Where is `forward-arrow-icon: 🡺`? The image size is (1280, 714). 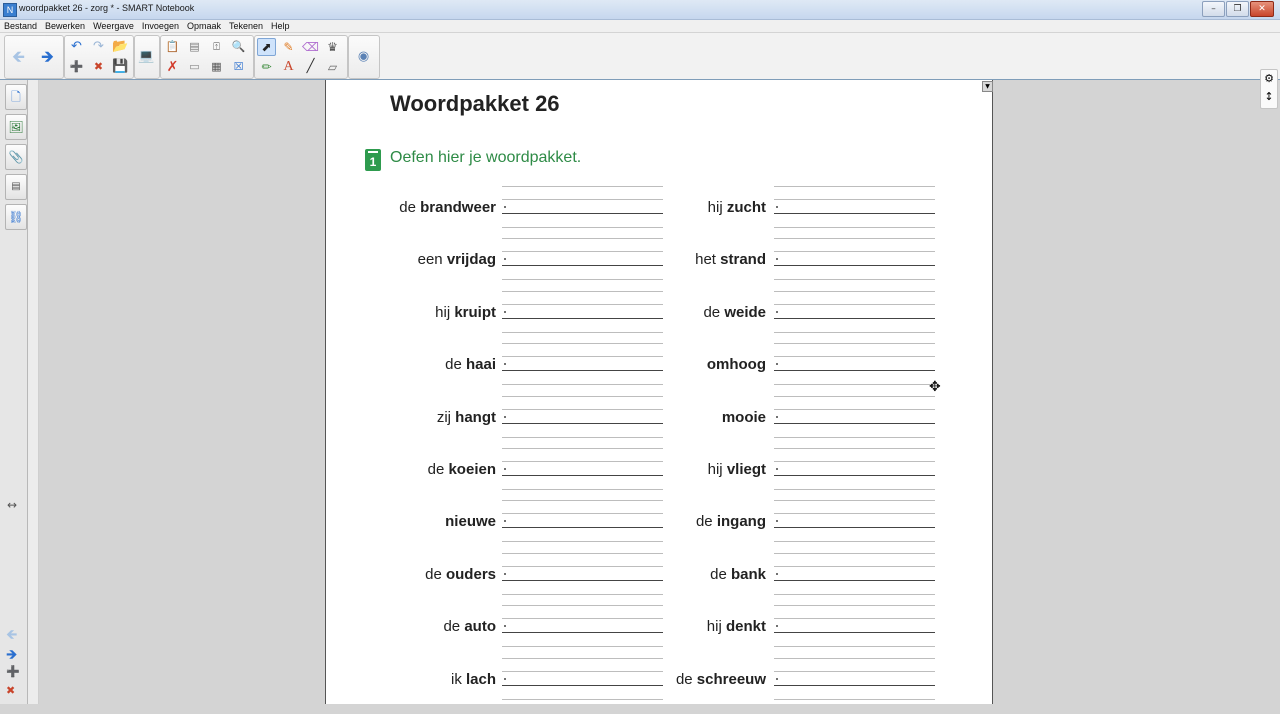
forward-arrow-icon: 🡺 is located at coordinates (47, 57).